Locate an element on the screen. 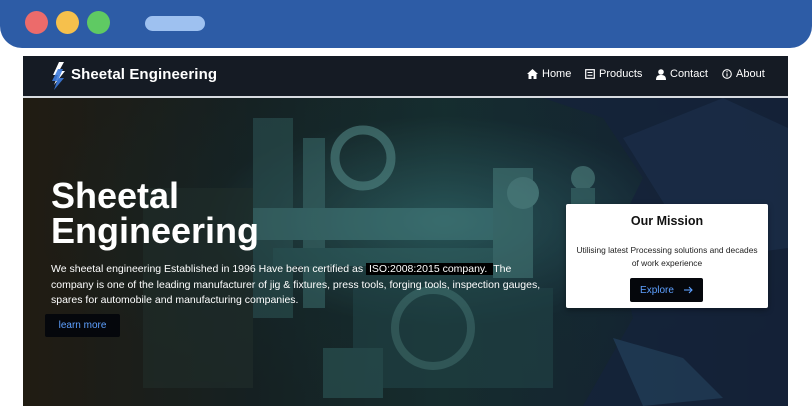 Image resolution: width=812 pixels, height=416 pixels. brand-name: Sheetal Engineering is located at coordinates (144, 74).